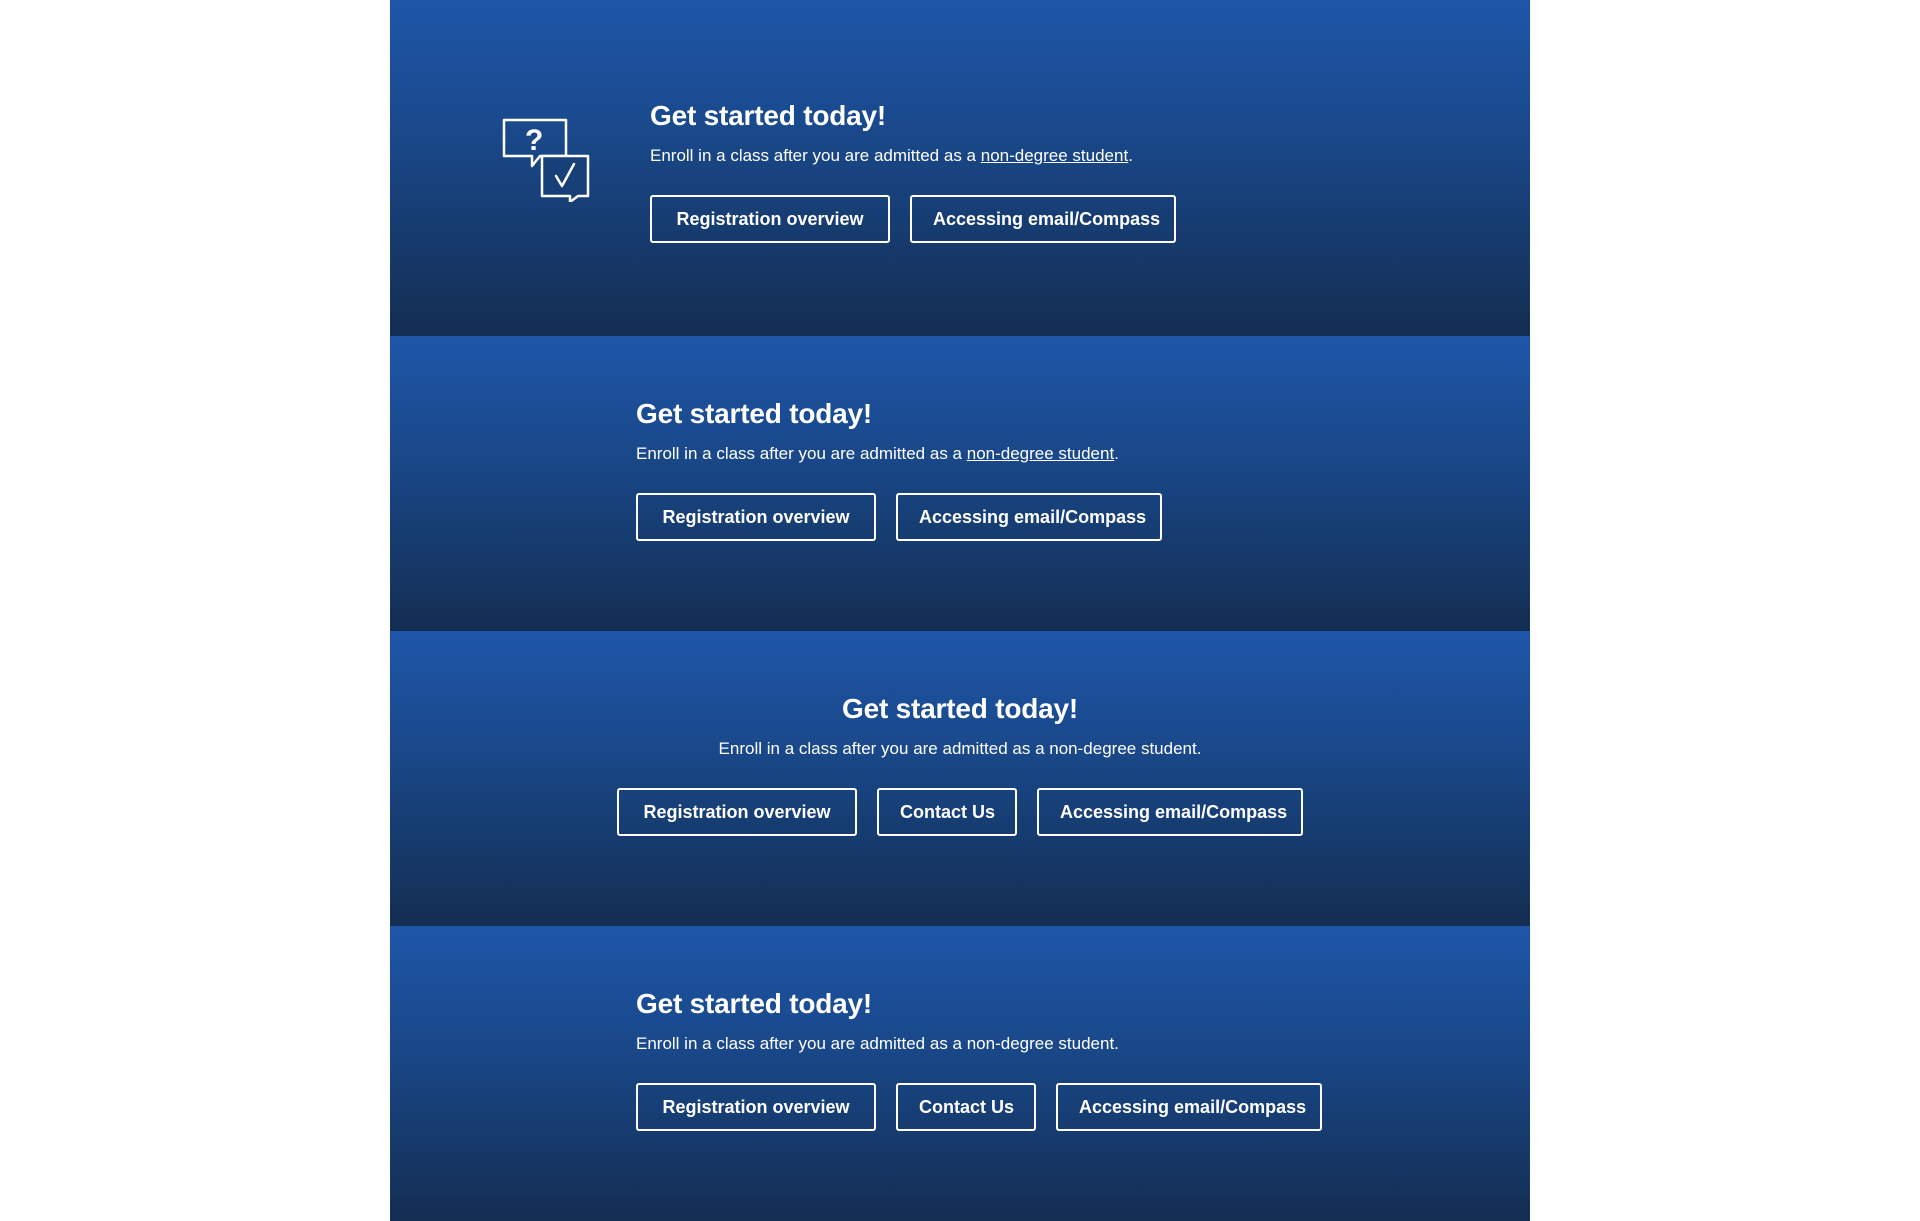 The image size is (1920, 1221). Describe the element at coordinates (546, 160) in the screenshot. I see `question-check-chat-icon: ?` at that location.